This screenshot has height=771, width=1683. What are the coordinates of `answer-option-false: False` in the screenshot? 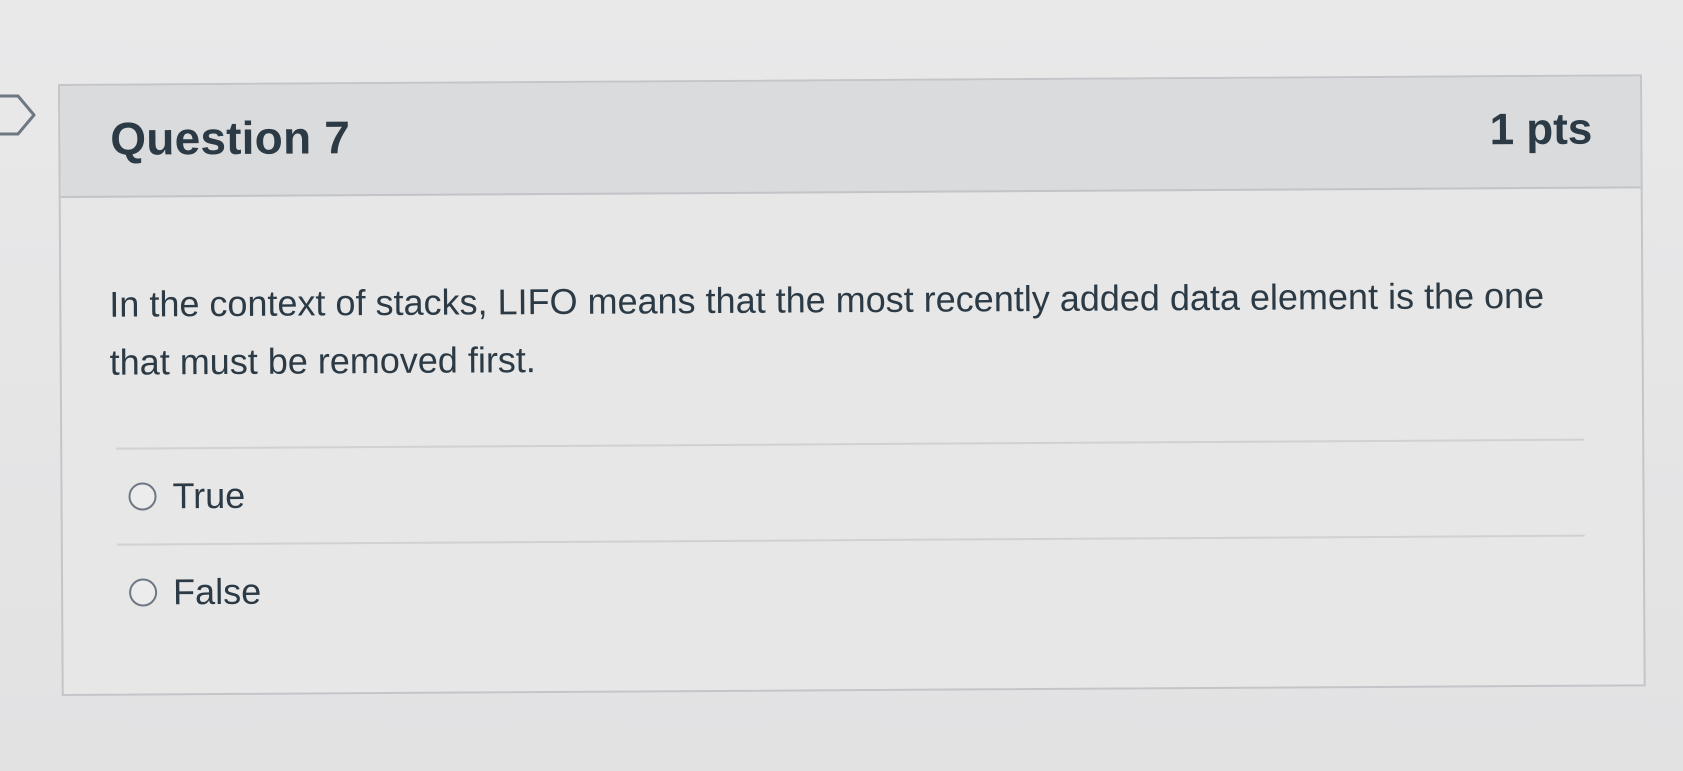 It's located at (853, 588).